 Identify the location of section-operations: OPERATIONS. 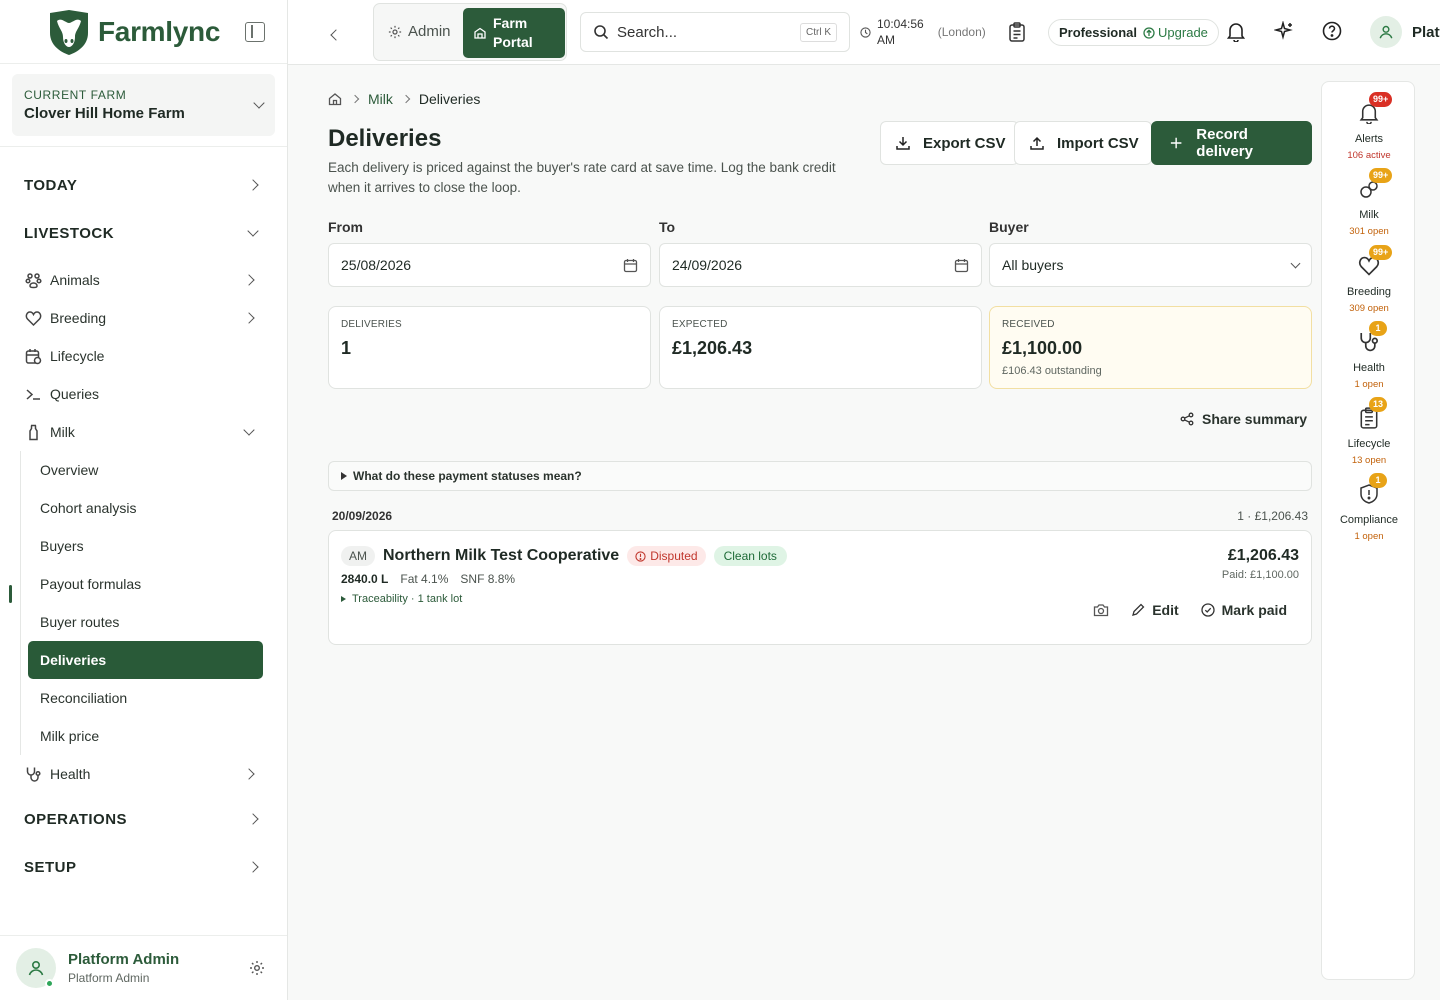
(143, 819).